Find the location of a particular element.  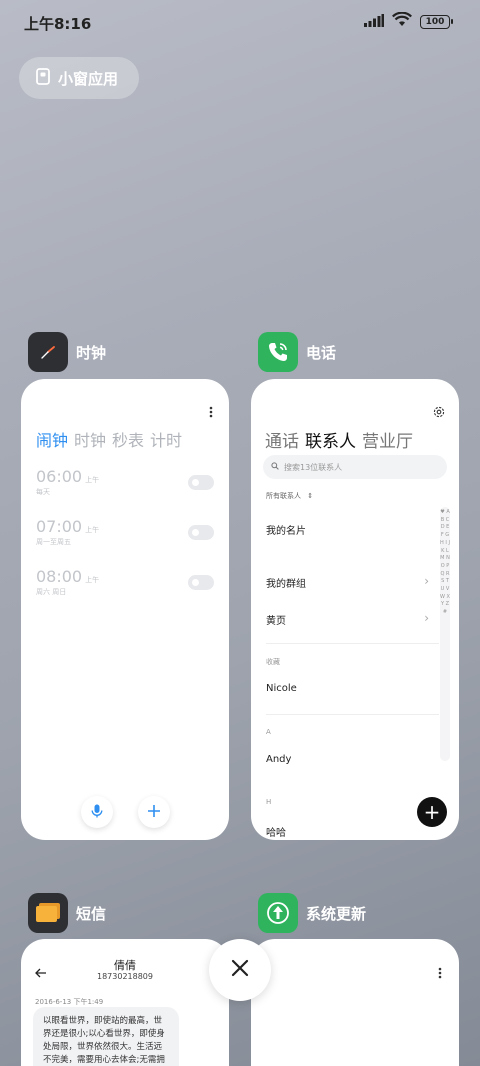

plus-icon: + is located at coordinates (432, 812).